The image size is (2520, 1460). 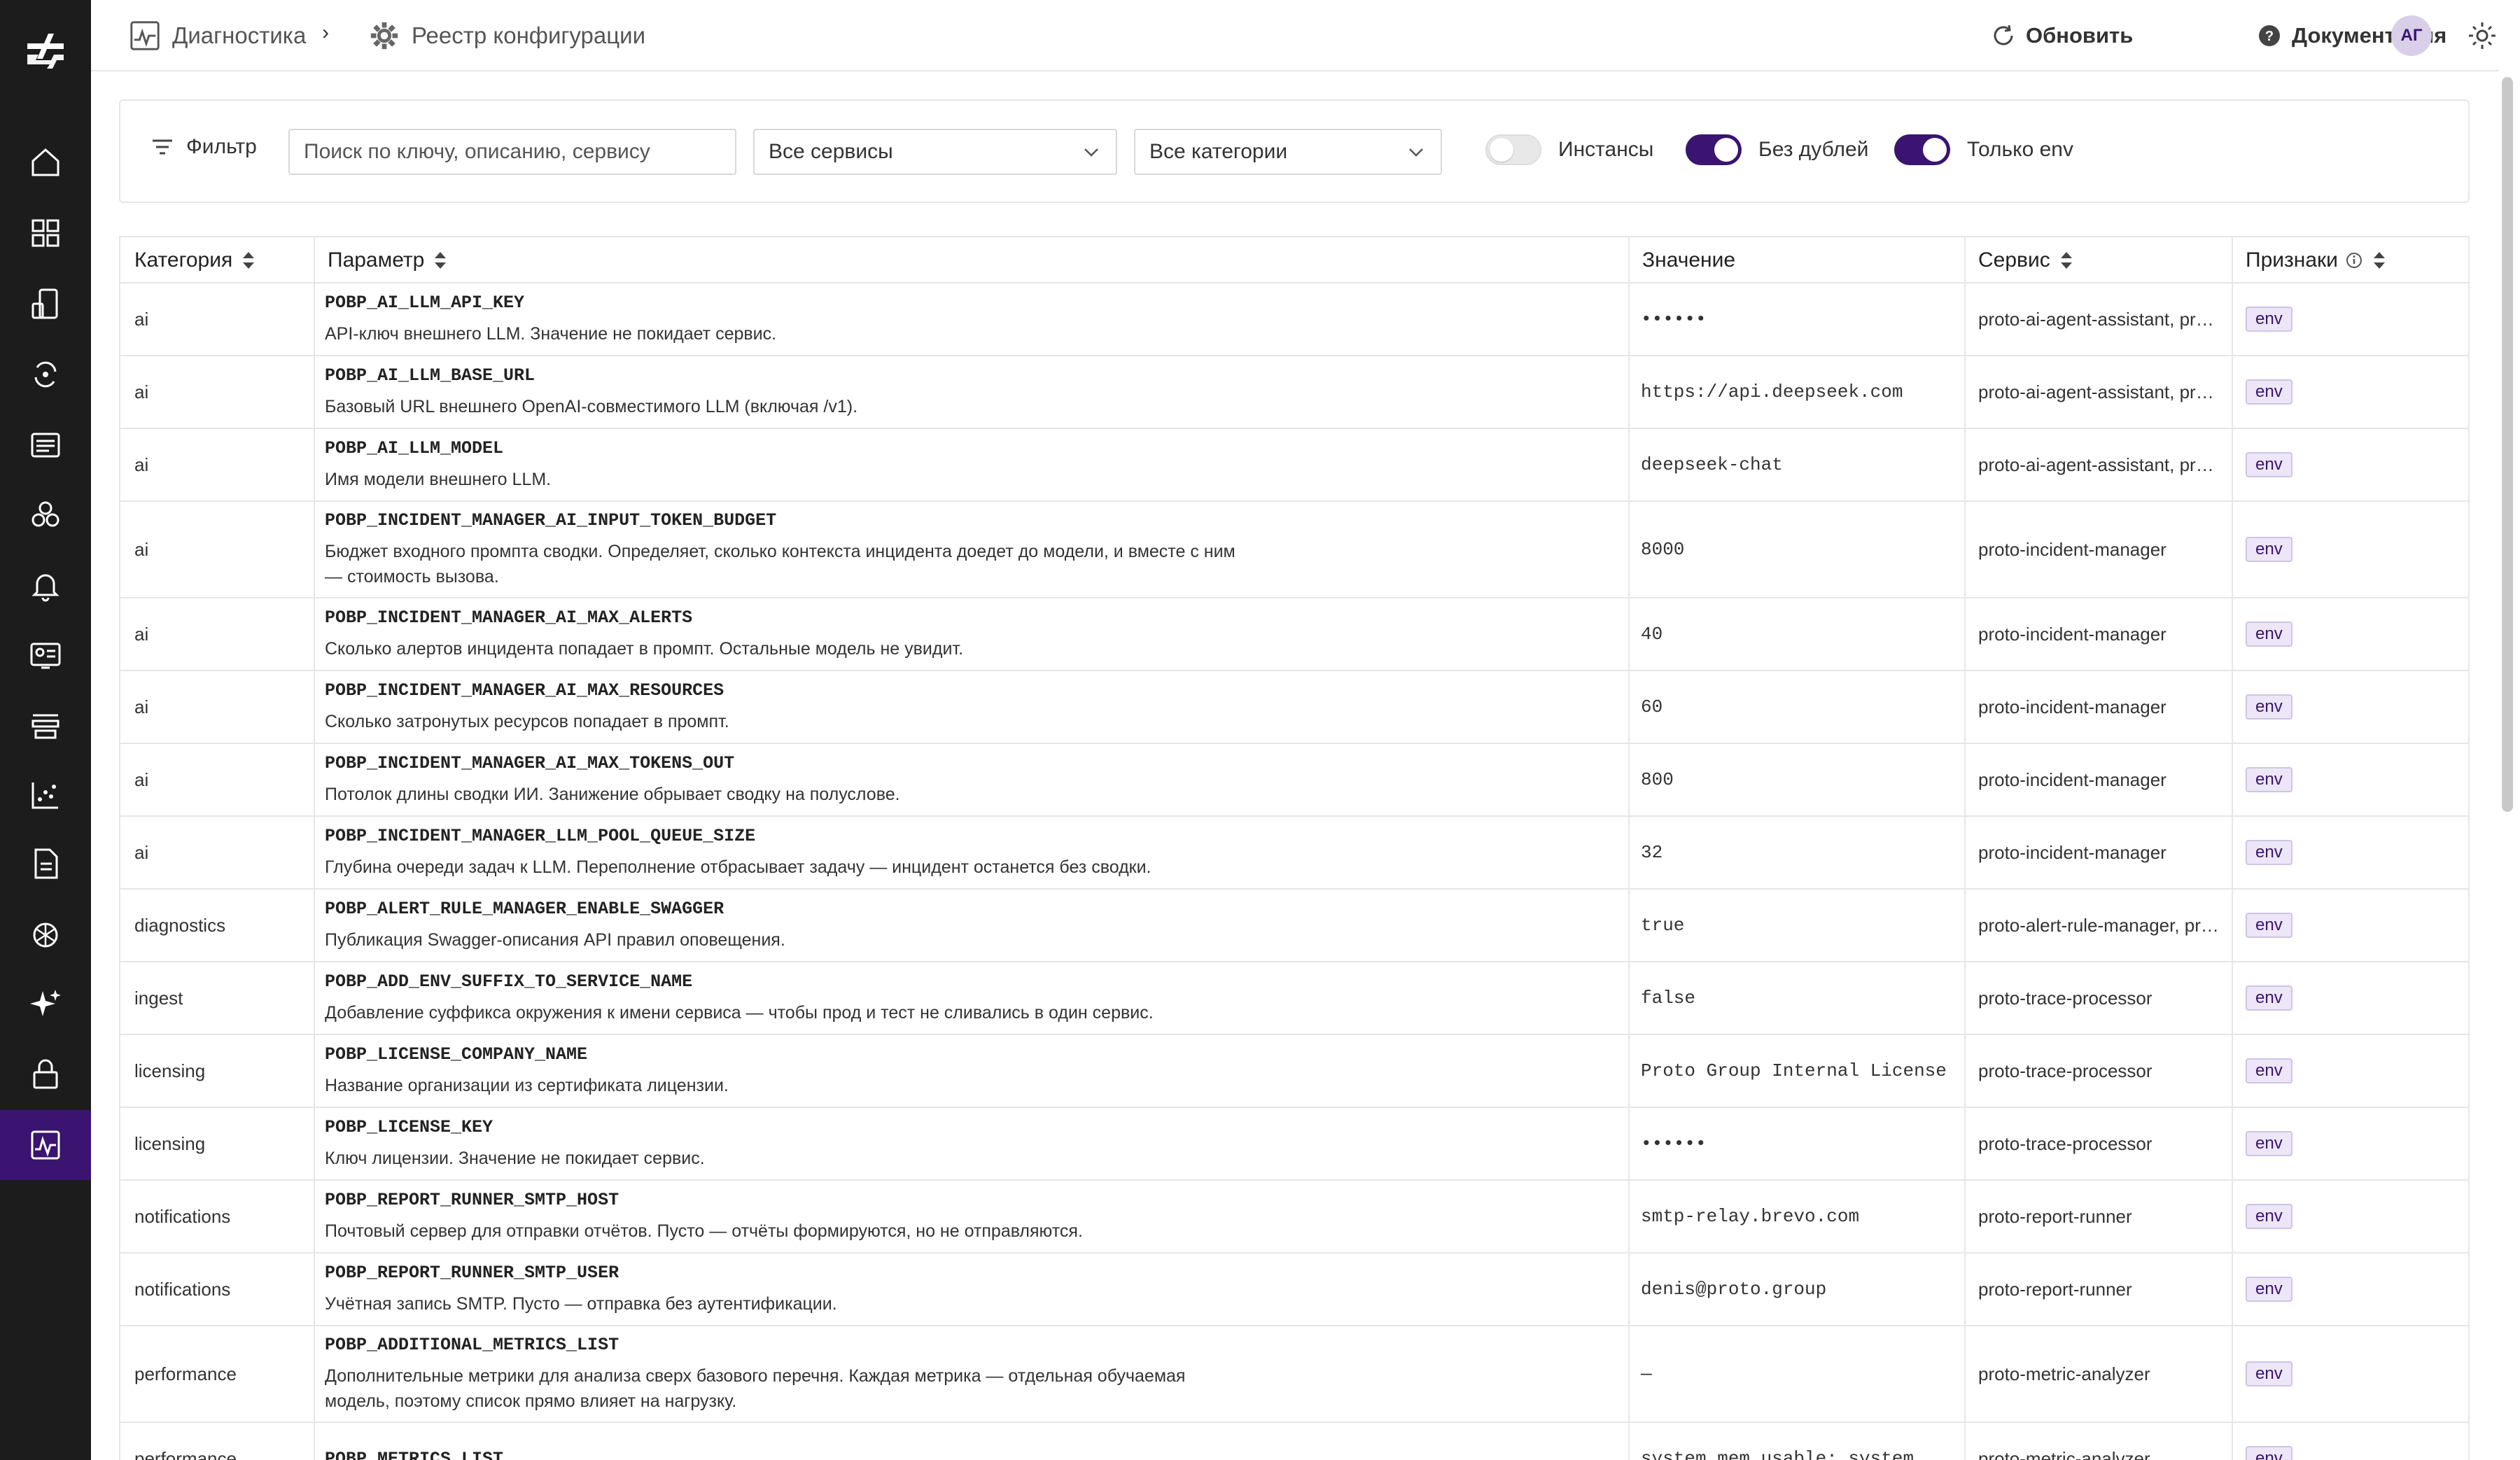 I want to click on sidebar-item-brain, so click(x=45, y=935).